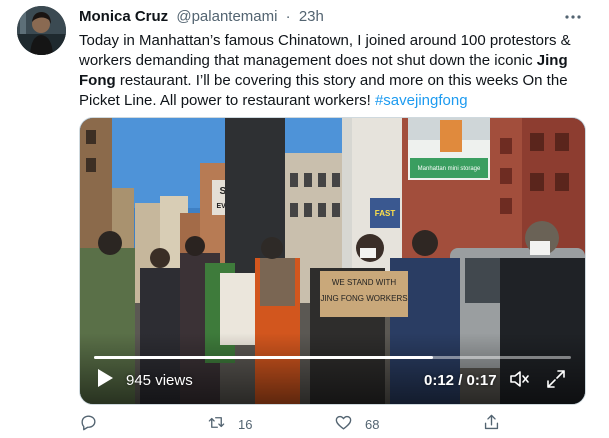 The image size is (609, 438). Describe the element at coordinates (449, 169) in the screenshot. I see `store-sign-text: Manhattan mini storage` at that location.